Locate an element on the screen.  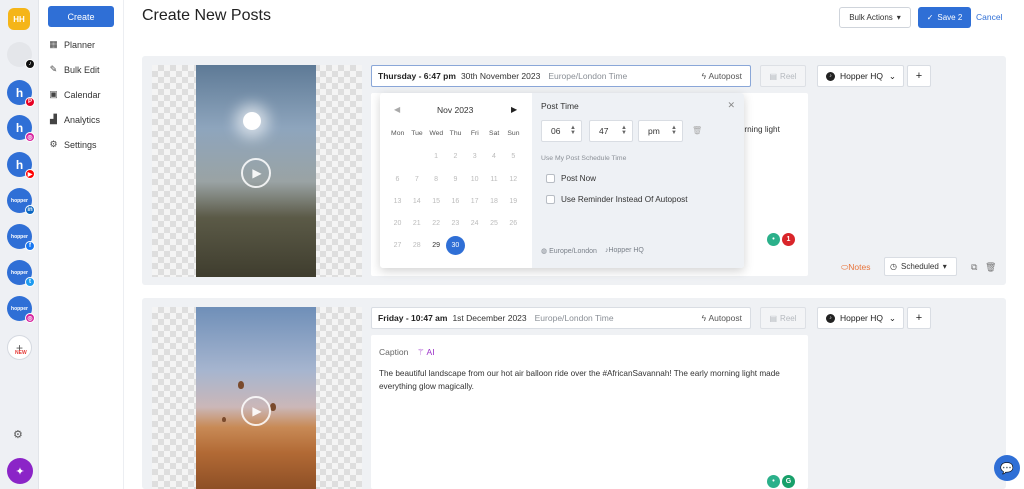
prev-month-icon: ◀ is located at coordinates (397, 109).